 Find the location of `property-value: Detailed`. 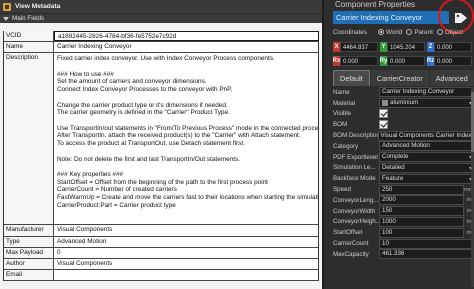

property-value: Detailed is located at coordinates (426, 167).